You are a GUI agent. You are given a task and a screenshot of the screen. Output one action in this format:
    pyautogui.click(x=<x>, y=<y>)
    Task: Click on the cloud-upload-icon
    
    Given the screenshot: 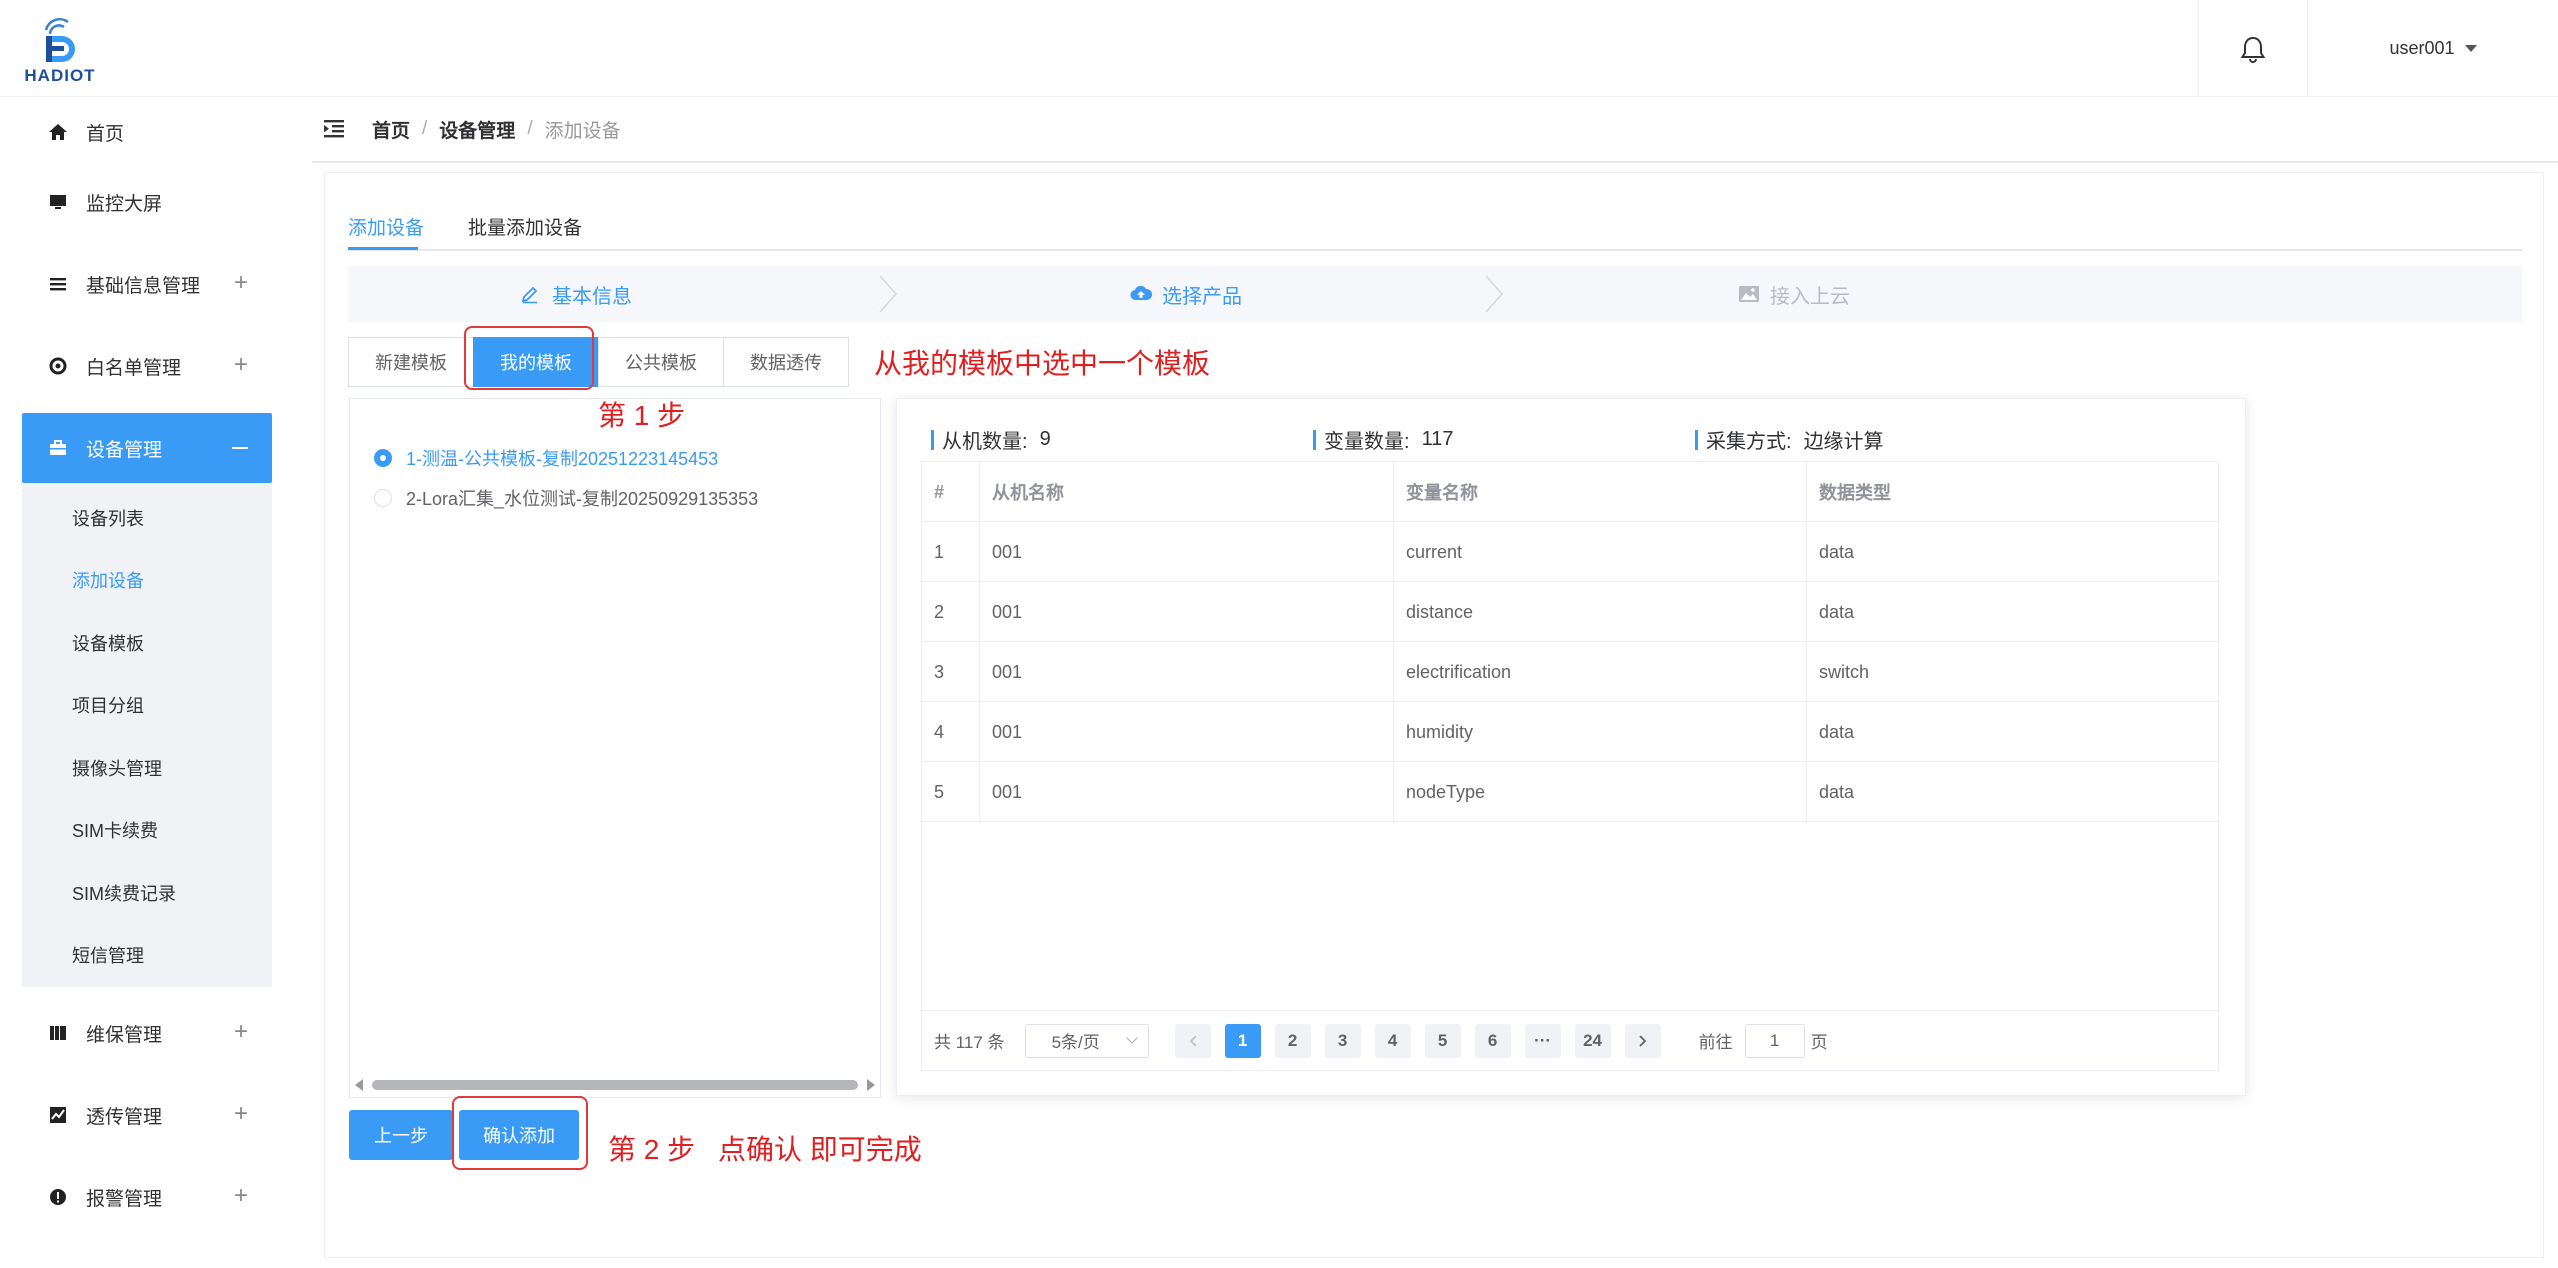 What is the action you would take?
    pyautogui.click(x=1141, y=294)
    